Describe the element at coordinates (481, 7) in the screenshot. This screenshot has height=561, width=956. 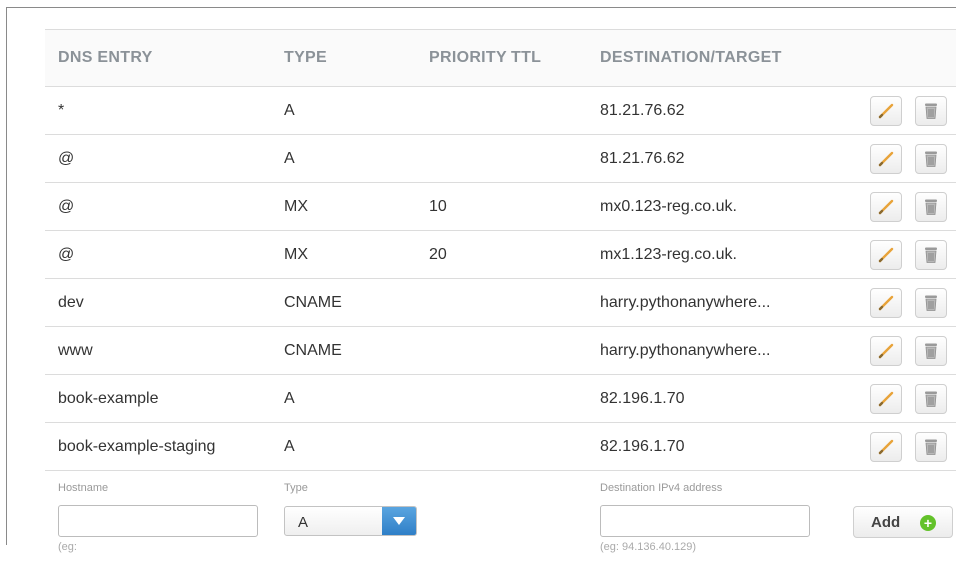
I see `window-frame-top` at that location.